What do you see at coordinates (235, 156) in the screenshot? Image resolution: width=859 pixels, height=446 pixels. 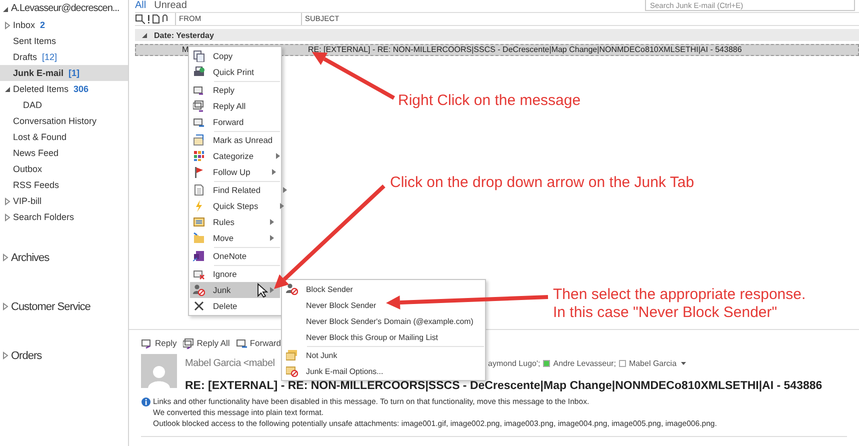 I see `menu-item: Categorize` at bounding box center [235, 156].